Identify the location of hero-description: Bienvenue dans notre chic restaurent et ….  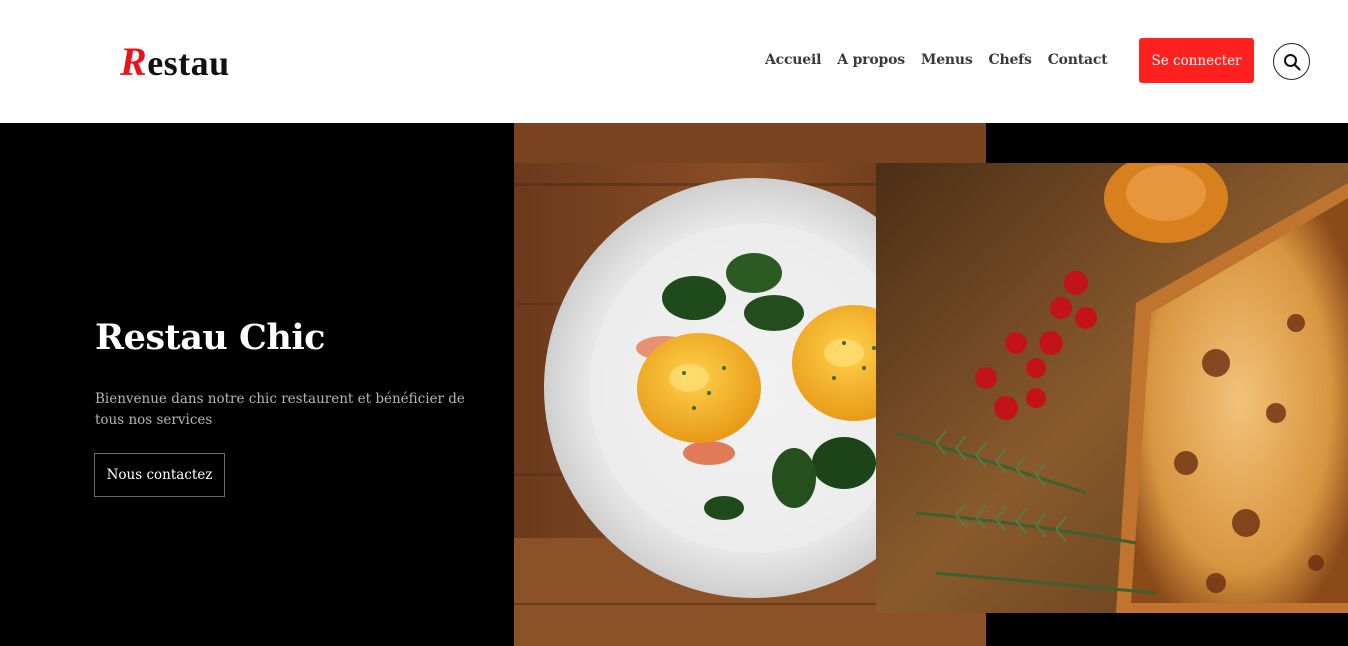
(280, 409).